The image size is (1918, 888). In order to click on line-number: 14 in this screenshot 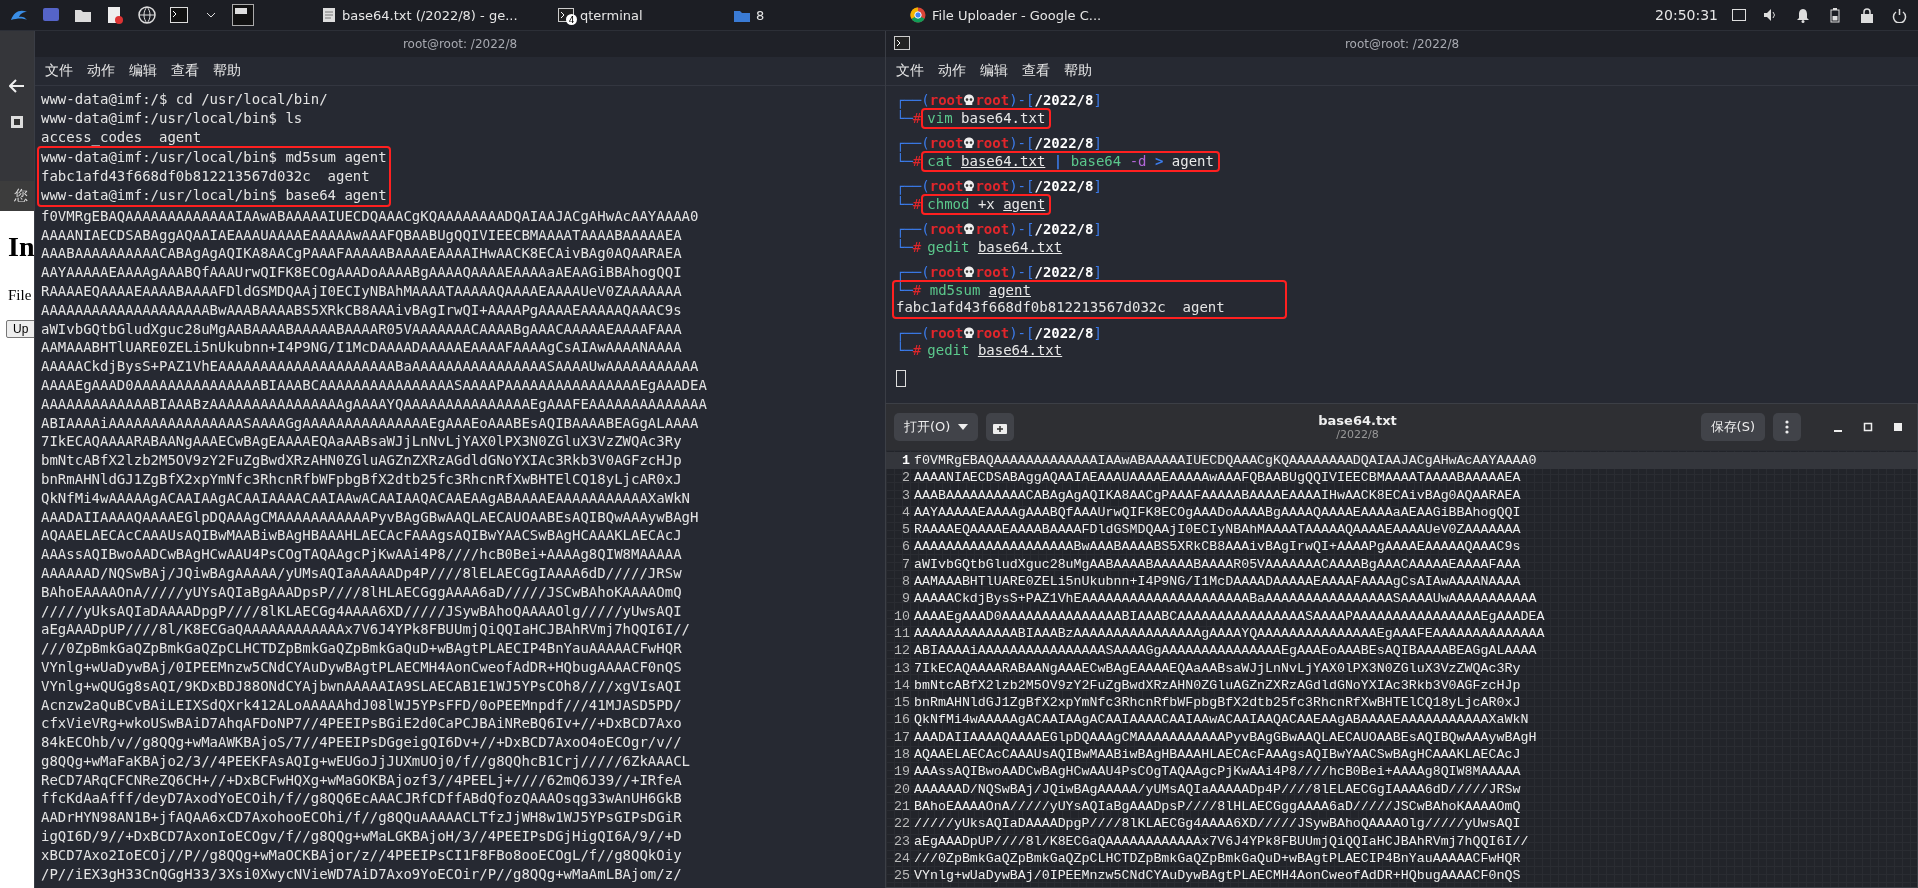, I will do `click(902, 685)`.